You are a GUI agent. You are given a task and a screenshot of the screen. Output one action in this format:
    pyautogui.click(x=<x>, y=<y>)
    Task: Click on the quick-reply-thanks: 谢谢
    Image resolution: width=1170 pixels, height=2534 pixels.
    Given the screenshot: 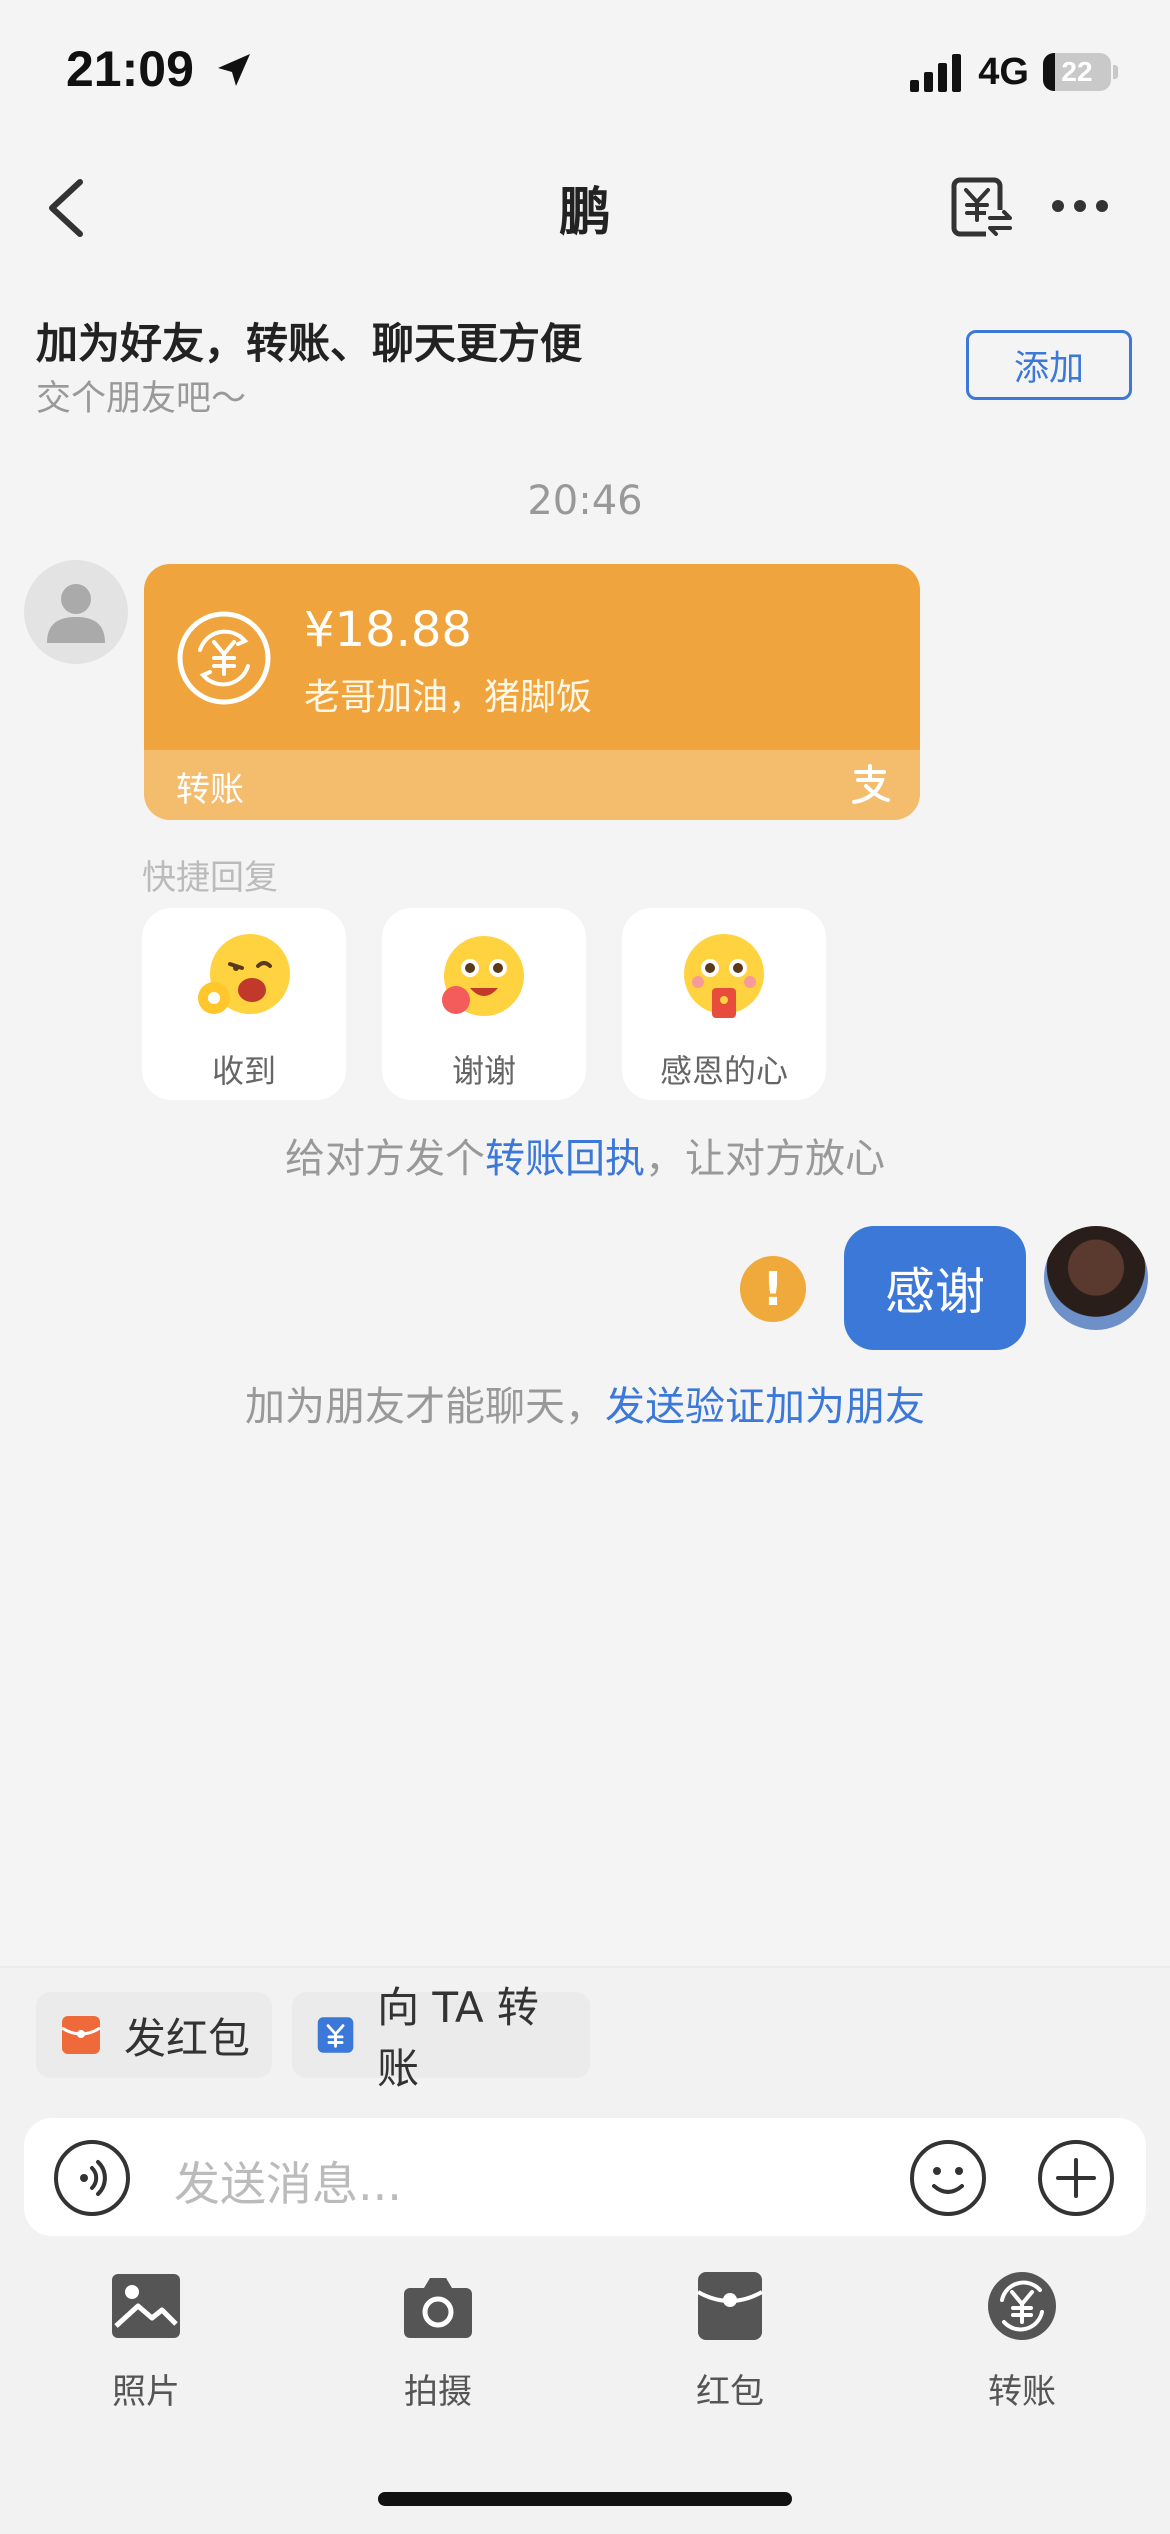 What is the action you would take?
    pyautogui.click(x=484, y=1004)
    